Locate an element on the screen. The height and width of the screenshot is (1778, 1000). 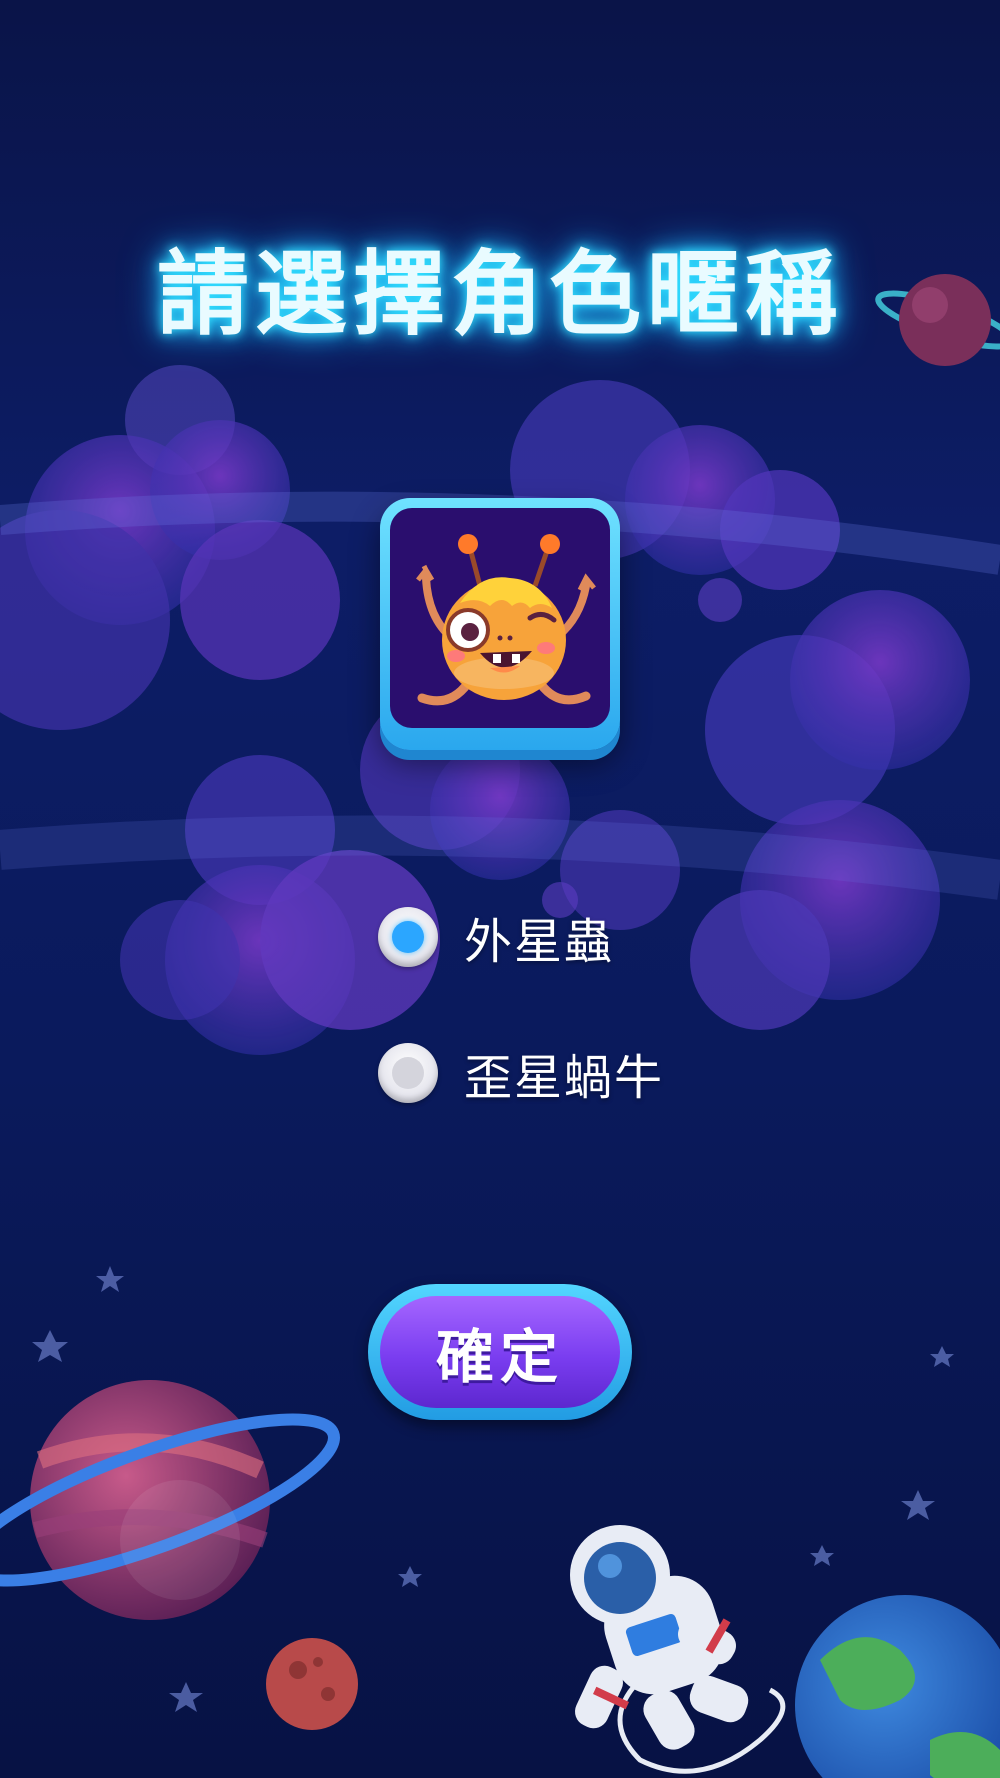
radio-dot-selected is located at coordinates (408, 937).